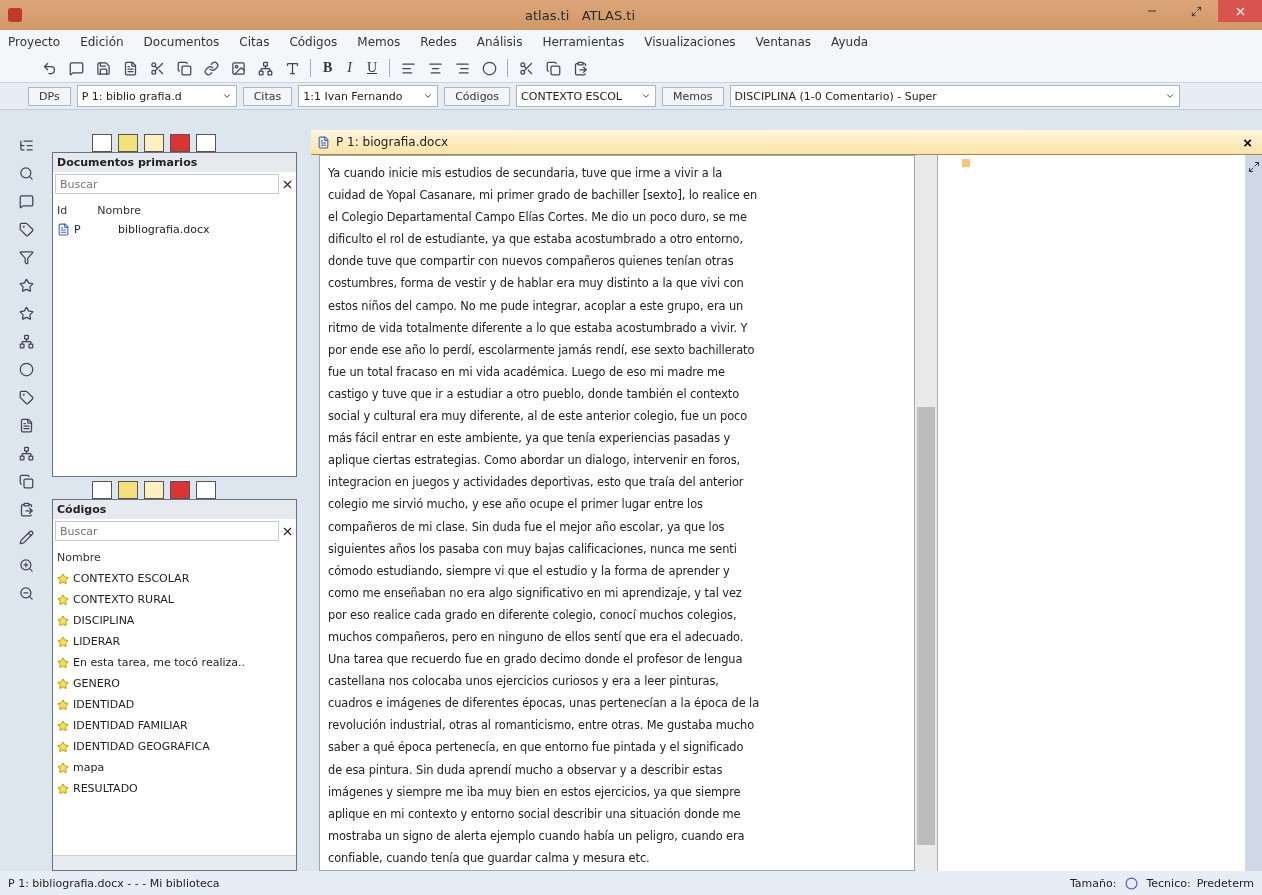  I want to click on format-button: U, so click(372, 68).